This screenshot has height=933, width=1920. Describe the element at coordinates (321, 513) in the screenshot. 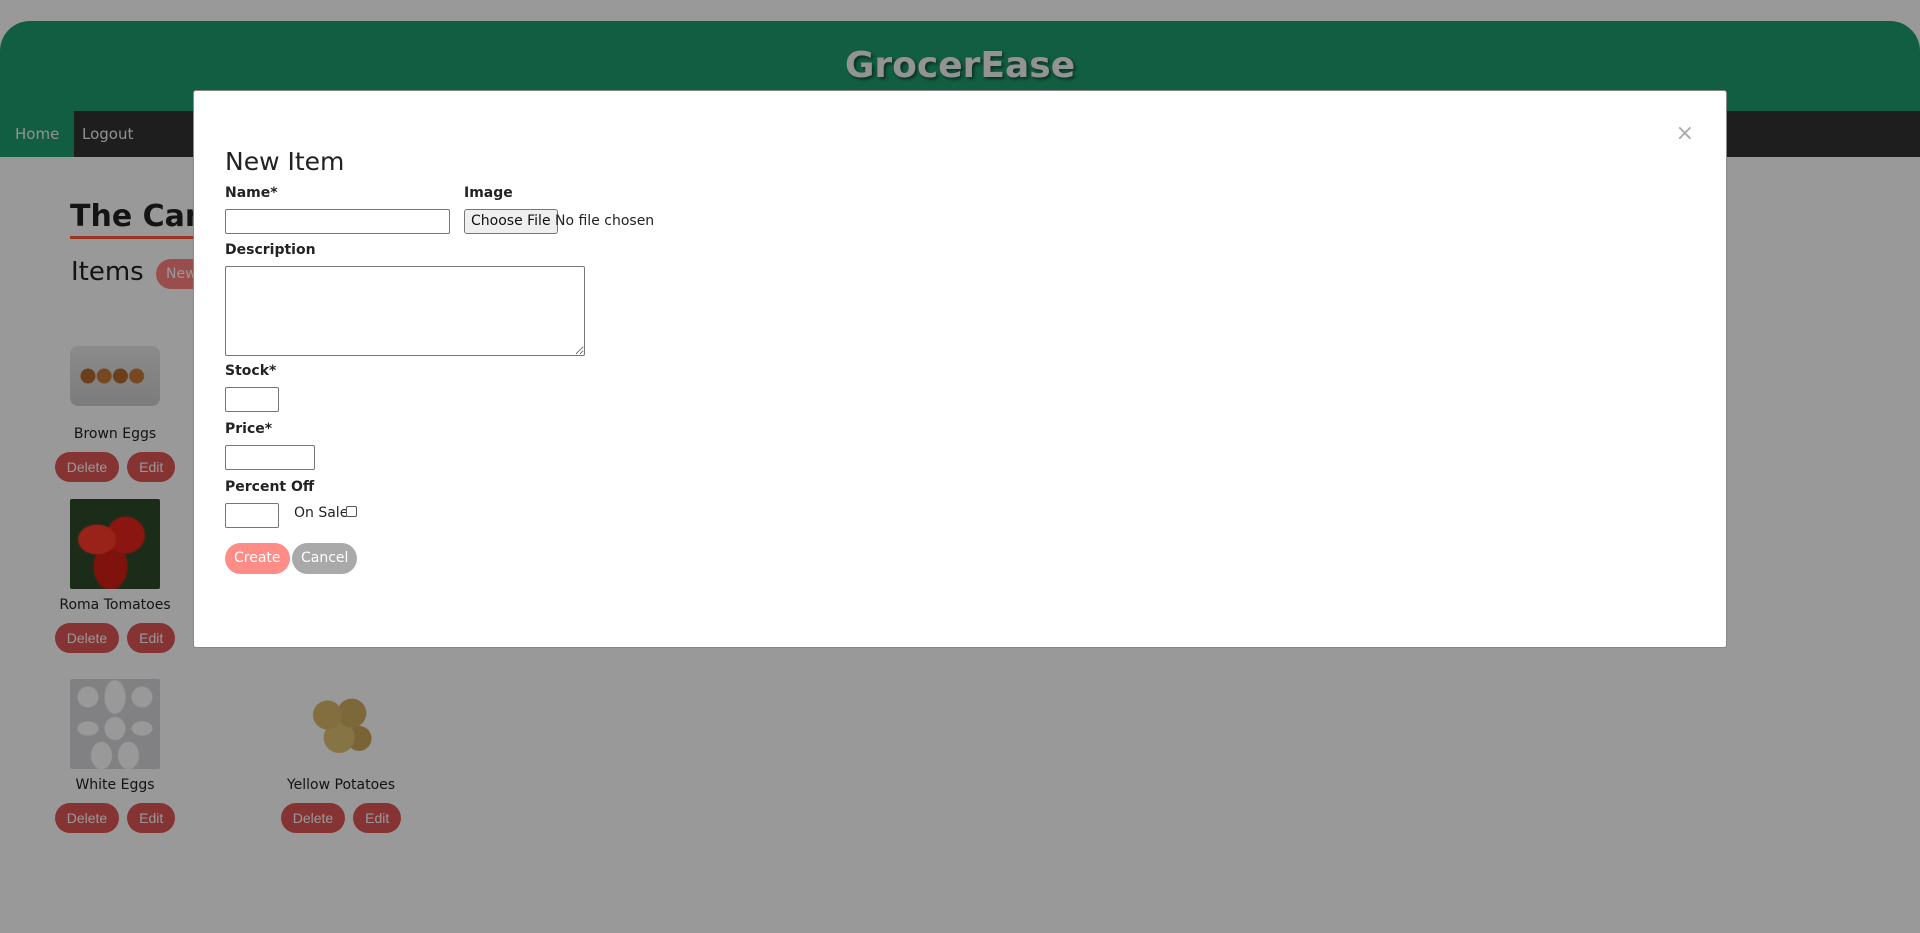

I see `on-sale-label: On Sale` at that location.